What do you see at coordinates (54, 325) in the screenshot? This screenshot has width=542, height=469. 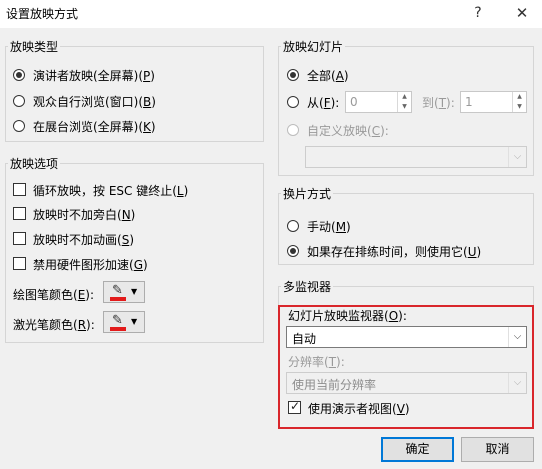 I see `laser-color-label: 激光笔颜色(R):` at bounding box center [54, 325].